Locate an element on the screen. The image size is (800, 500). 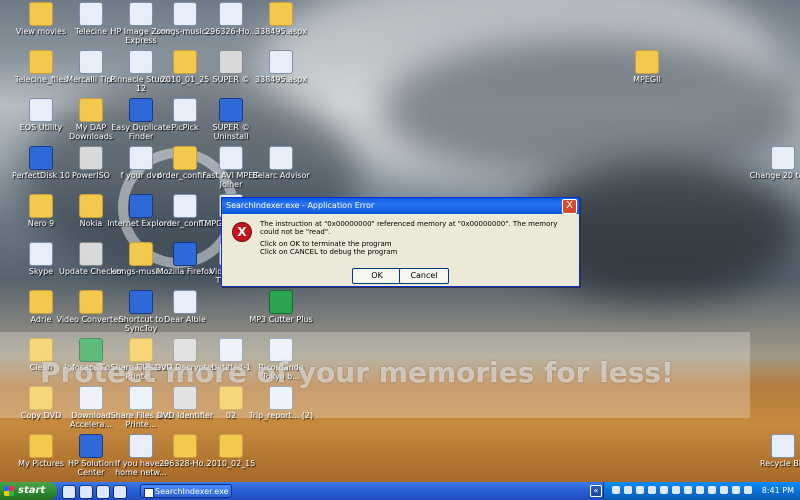
quick-launch-firefox-icon is located at coordinates (86, 492).